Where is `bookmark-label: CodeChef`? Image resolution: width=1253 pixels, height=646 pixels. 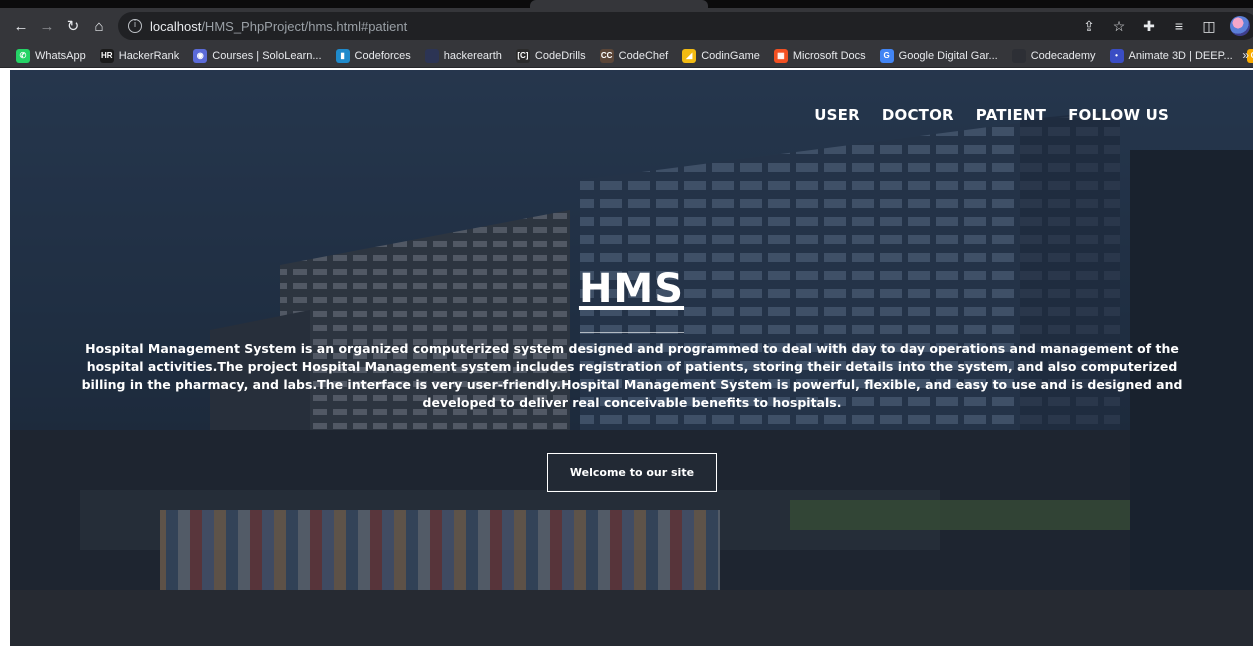
bookmark-label: CodeChef is located at coordinates (643, 55).